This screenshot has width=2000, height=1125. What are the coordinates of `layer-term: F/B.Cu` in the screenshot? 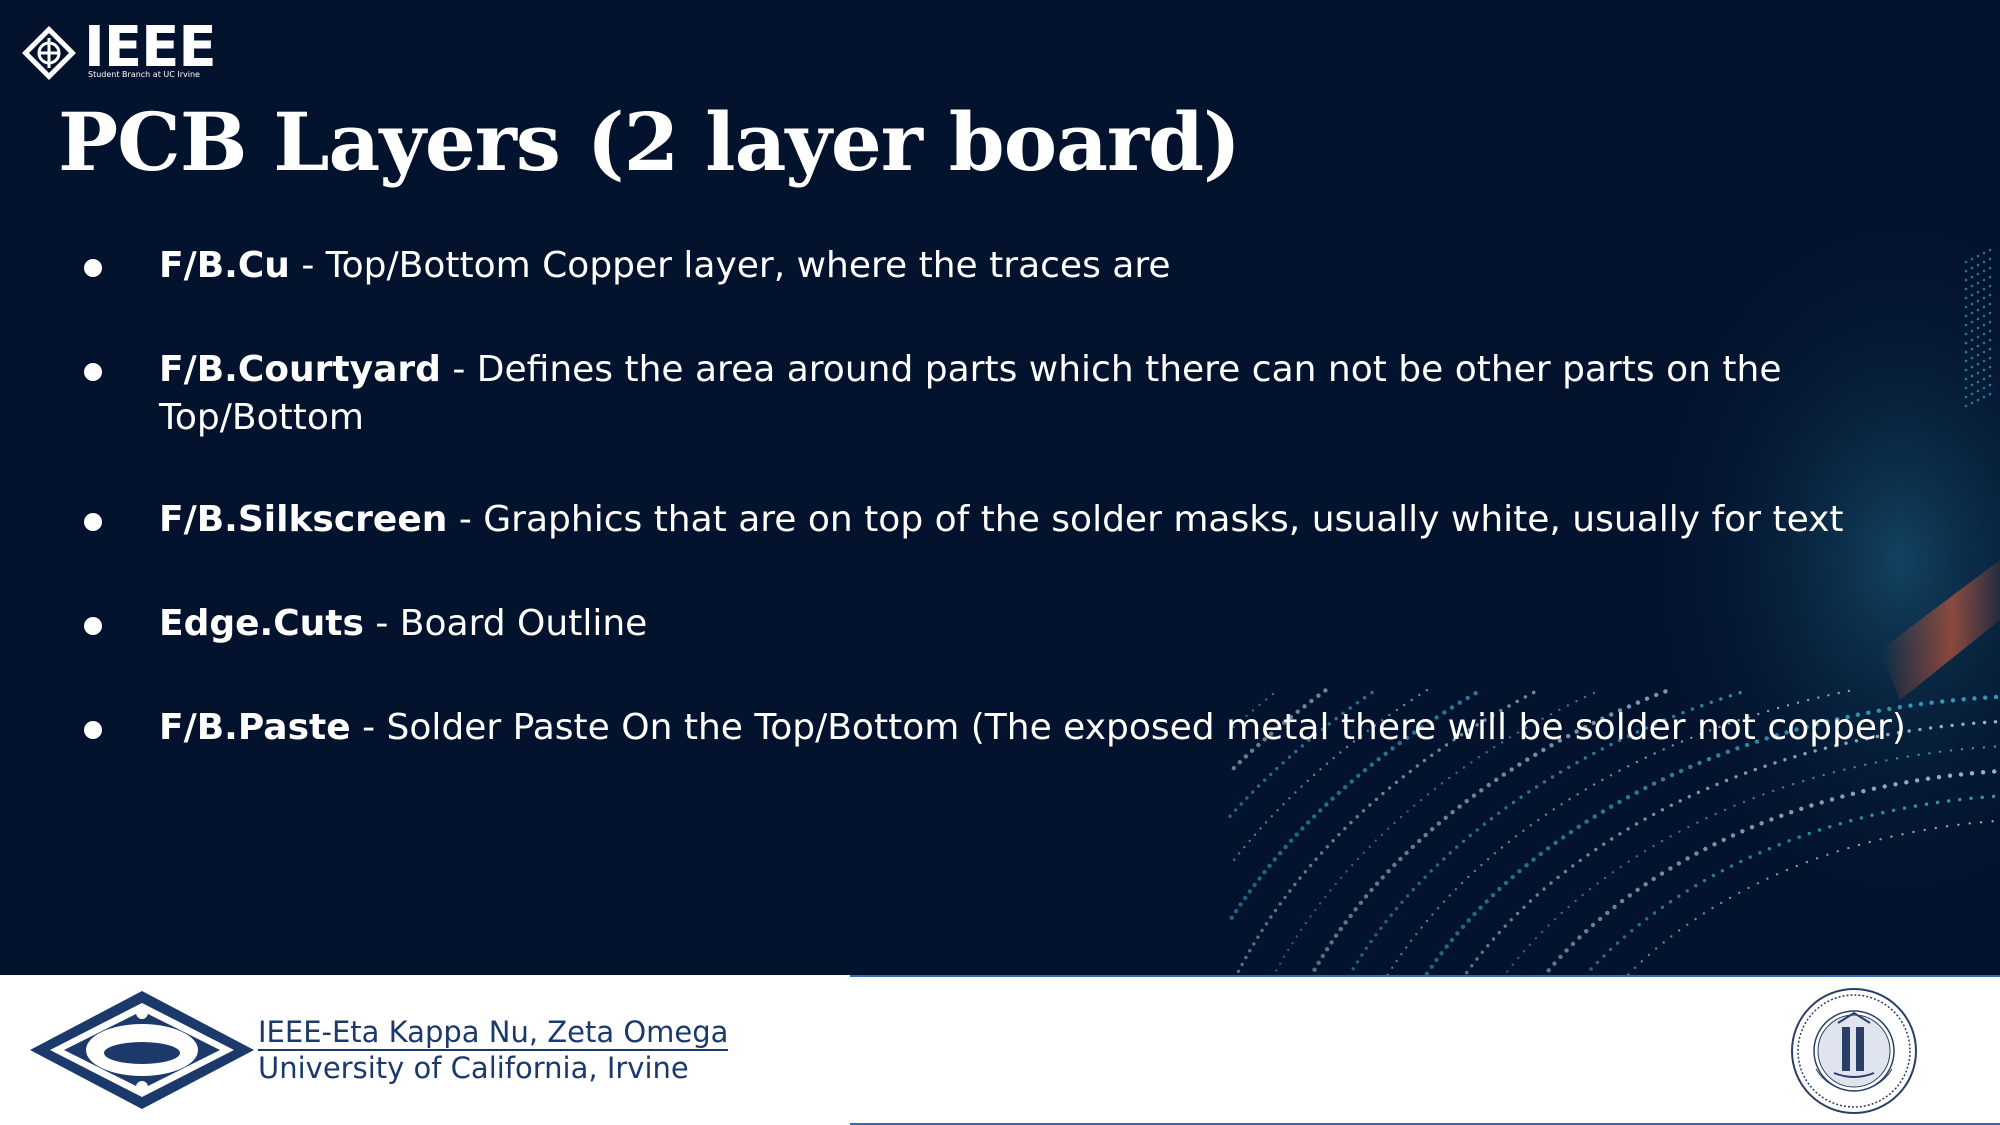 It's located at (224, 265).